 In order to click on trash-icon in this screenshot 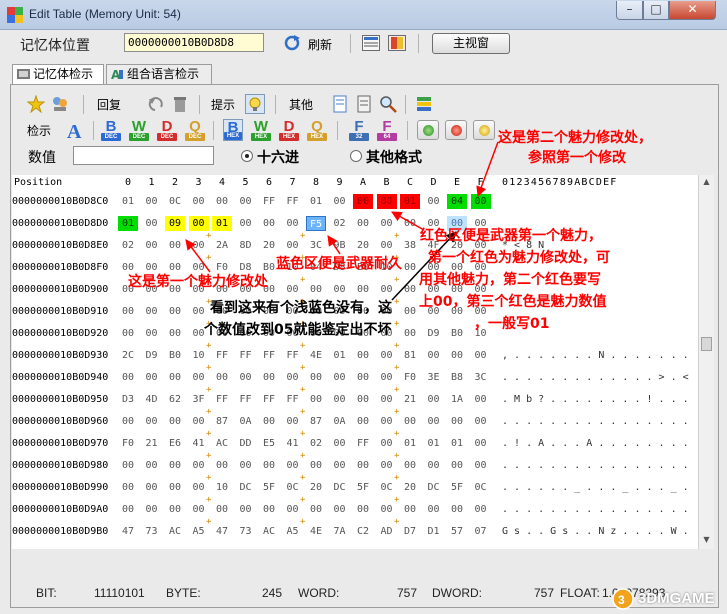, I will do `click(180, 104)`.